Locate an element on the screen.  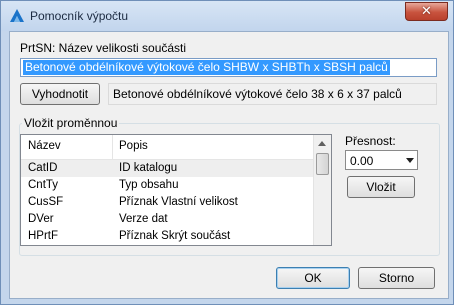
scroll-up-arrow-icon is located at coordinates (322, 143).